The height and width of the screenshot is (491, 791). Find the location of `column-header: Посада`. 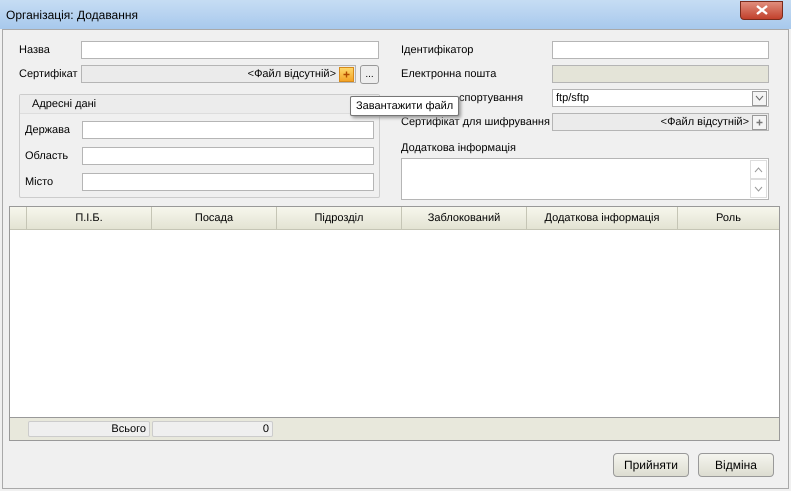

column-header: Посада is located at coordinates (214, 218).